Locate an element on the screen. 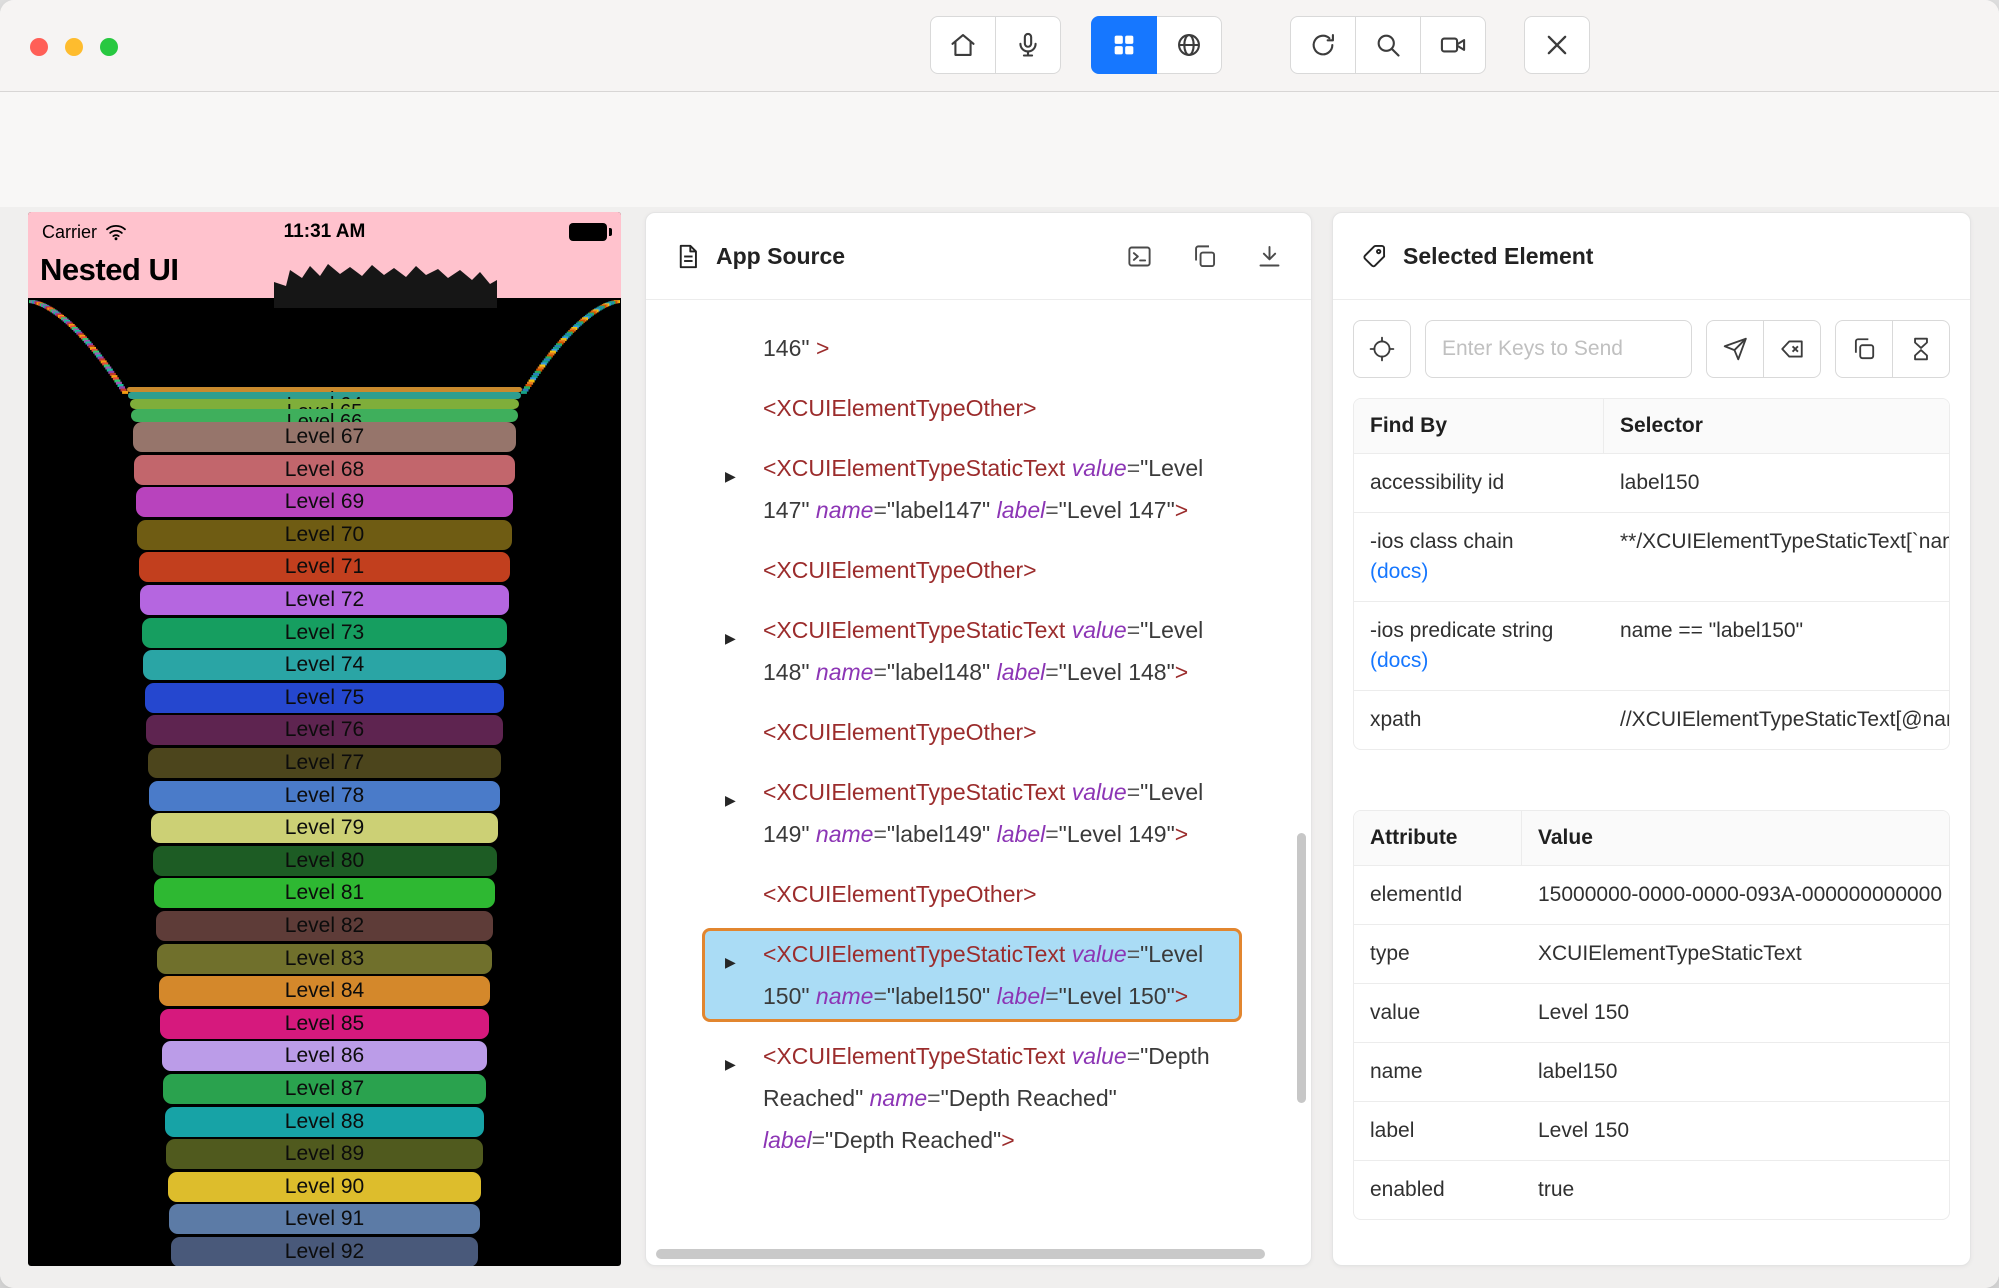 This screenshot has width=1999, height=1288. screenshot-level-element: Level 71 is located at coordinates (324, 567).